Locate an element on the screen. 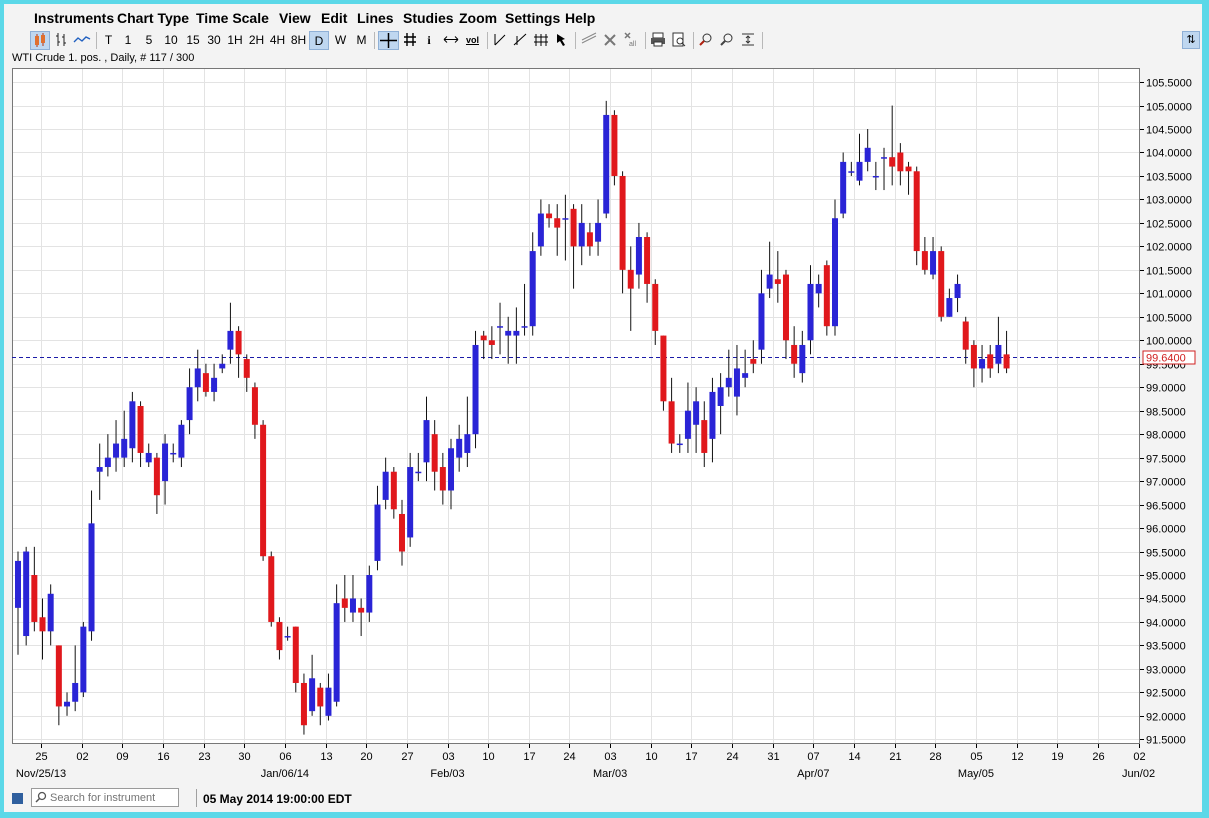 This screenshot has height=818, width=1209. x-tick-label: 28 is located at coordinates (935, 757).